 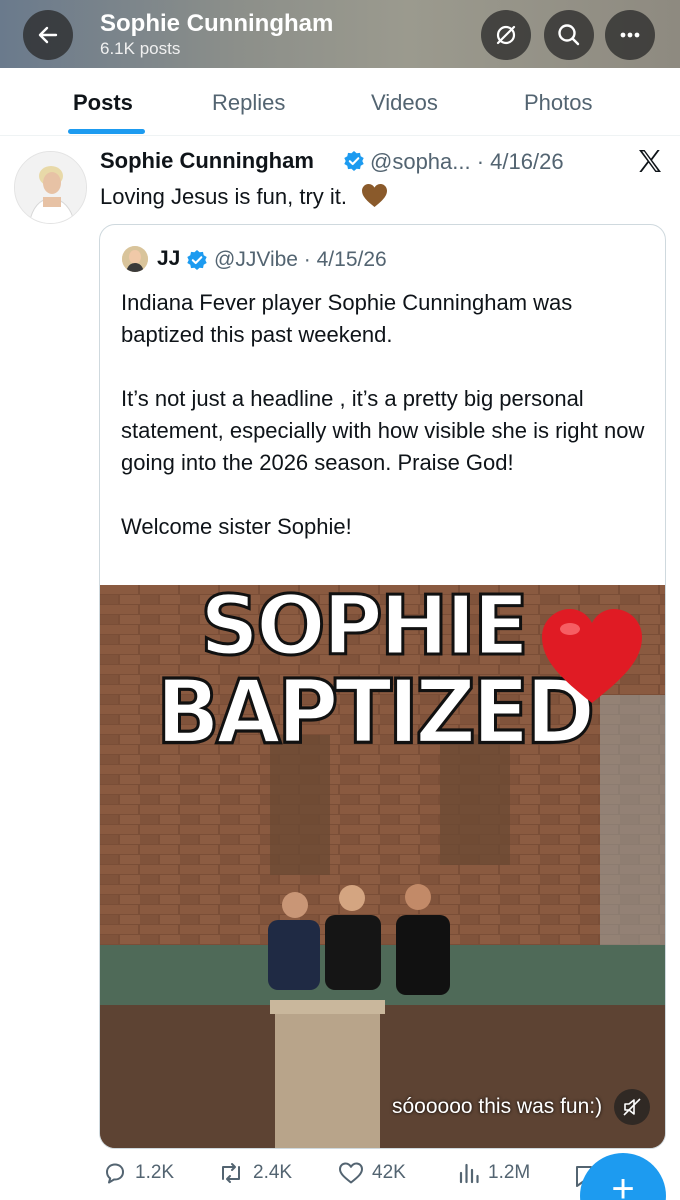 I want to click on plus-icon: +, so click(x=623, y=1183).